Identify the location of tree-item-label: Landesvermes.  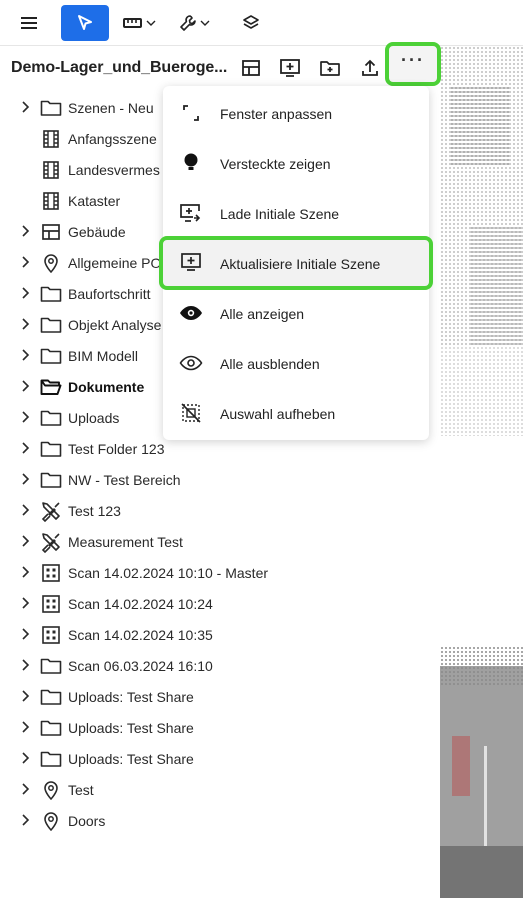
(114, 170).